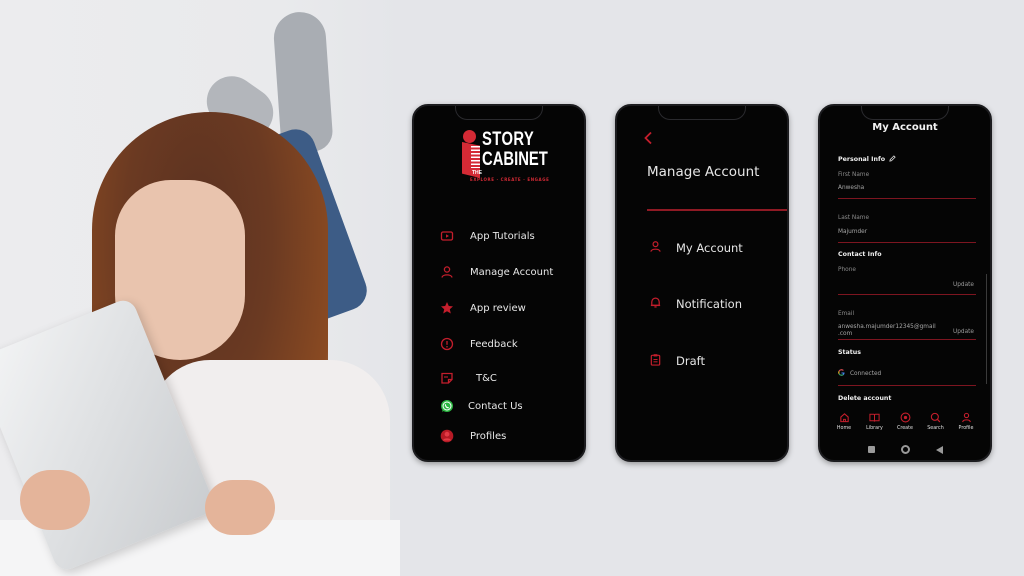 This screenshot has width=1024, height=576. Describe the element at coordinates (963, 332) in the screenshot. I see `update-email-button: Update` at that location.